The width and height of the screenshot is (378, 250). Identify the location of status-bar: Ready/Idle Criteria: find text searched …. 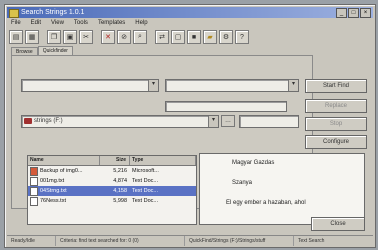
(190, 240).